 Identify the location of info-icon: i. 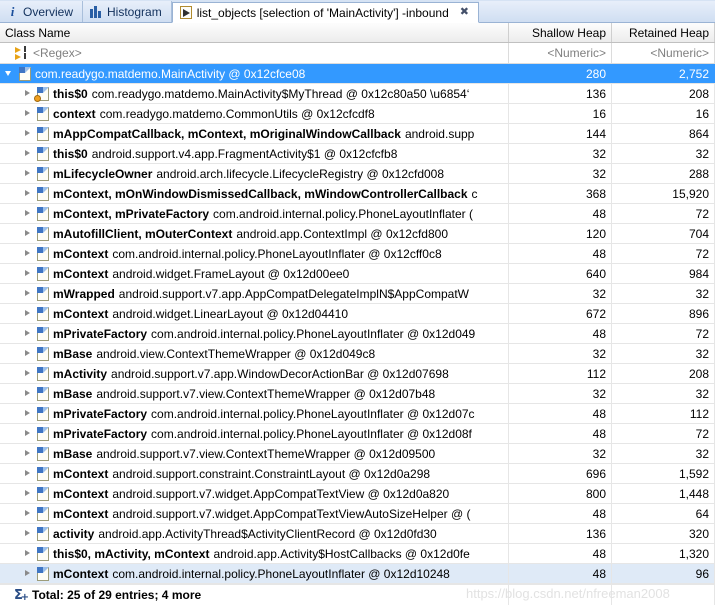
(12, 11).